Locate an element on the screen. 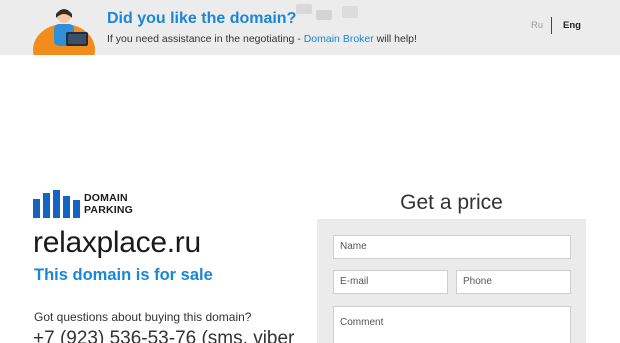  name-input: Name is located at coordinates (452, 247).